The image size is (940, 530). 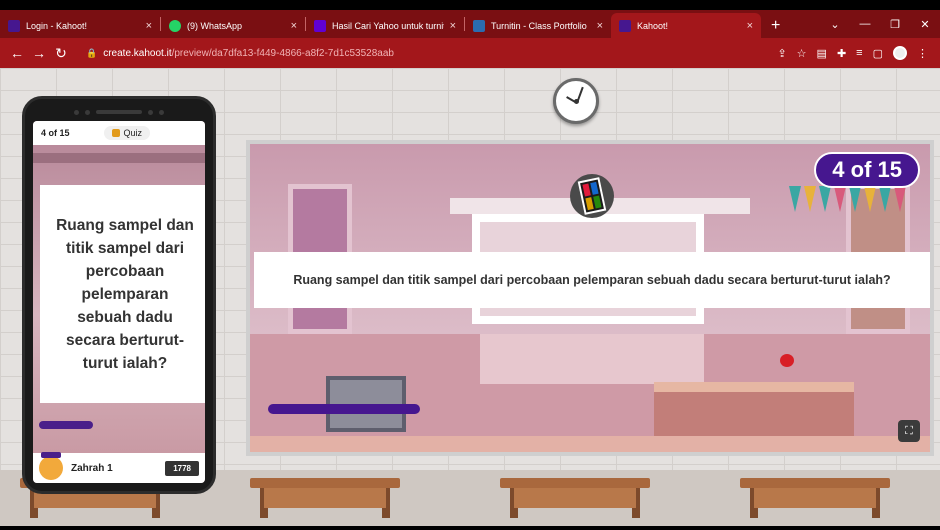 I want to click on pennant-banner-decoration, so click(x=847, y=199).